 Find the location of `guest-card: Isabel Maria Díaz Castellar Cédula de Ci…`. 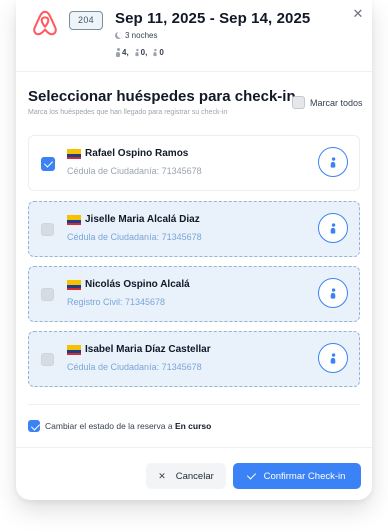

guest-card: Isabel Maria Díaz Castellar Cédula de Ci… is located at coordinates (194, 359).